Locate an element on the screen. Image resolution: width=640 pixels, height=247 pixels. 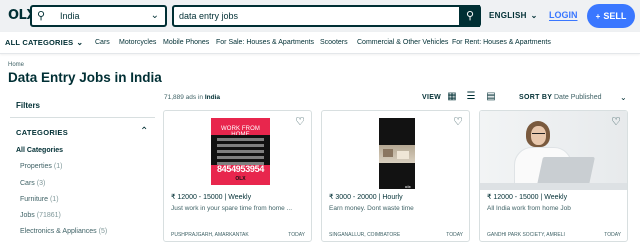
watermark: olx is located at coordinates (408, 186).